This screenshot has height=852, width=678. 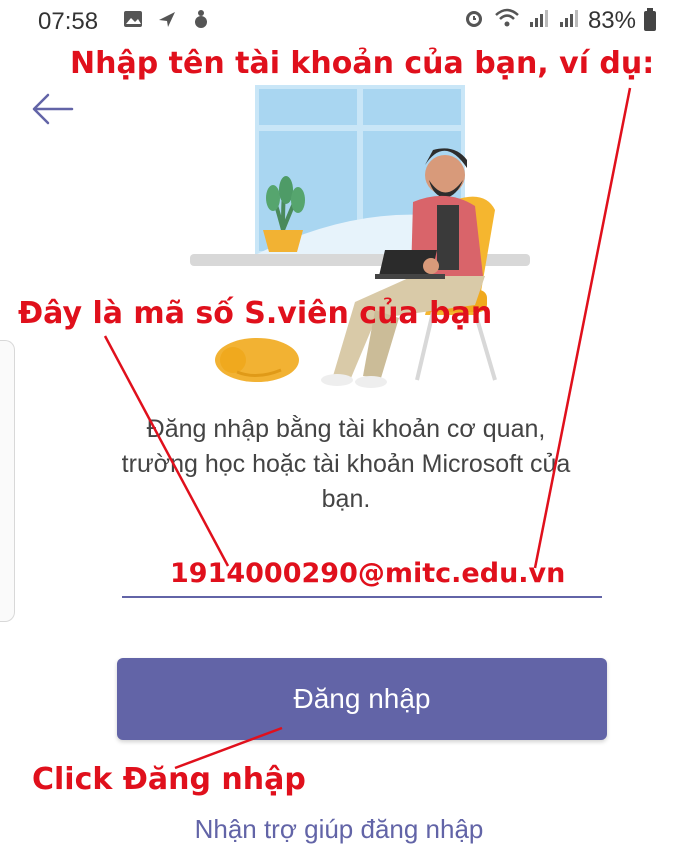 I want to click on status-icons-left, so click(x=167, y=19).